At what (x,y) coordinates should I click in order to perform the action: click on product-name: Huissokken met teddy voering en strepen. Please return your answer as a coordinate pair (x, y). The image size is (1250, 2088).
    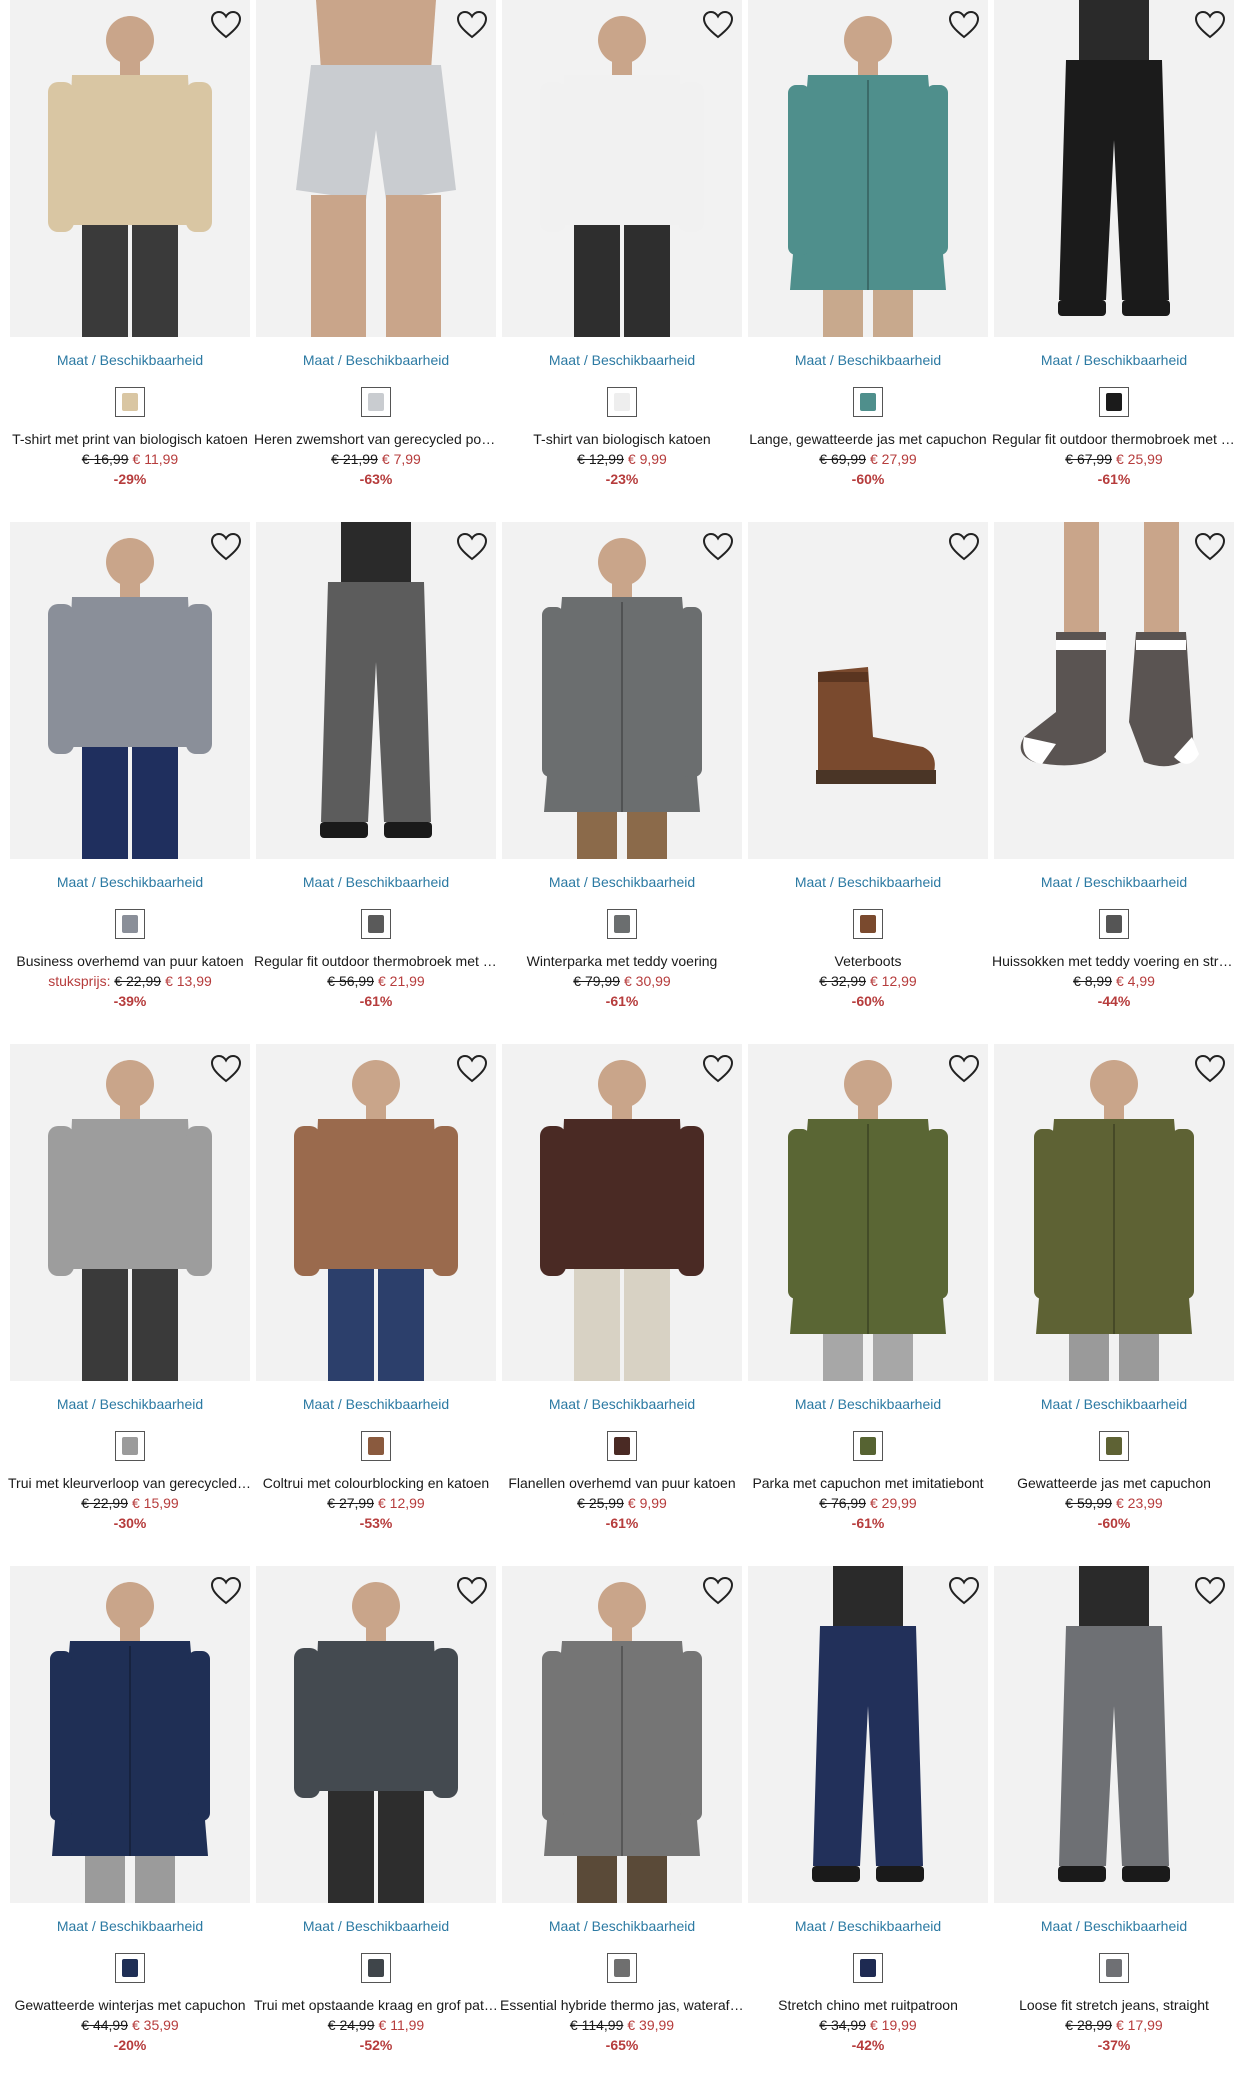
    Looking at the image, I should click on (1114, 961).